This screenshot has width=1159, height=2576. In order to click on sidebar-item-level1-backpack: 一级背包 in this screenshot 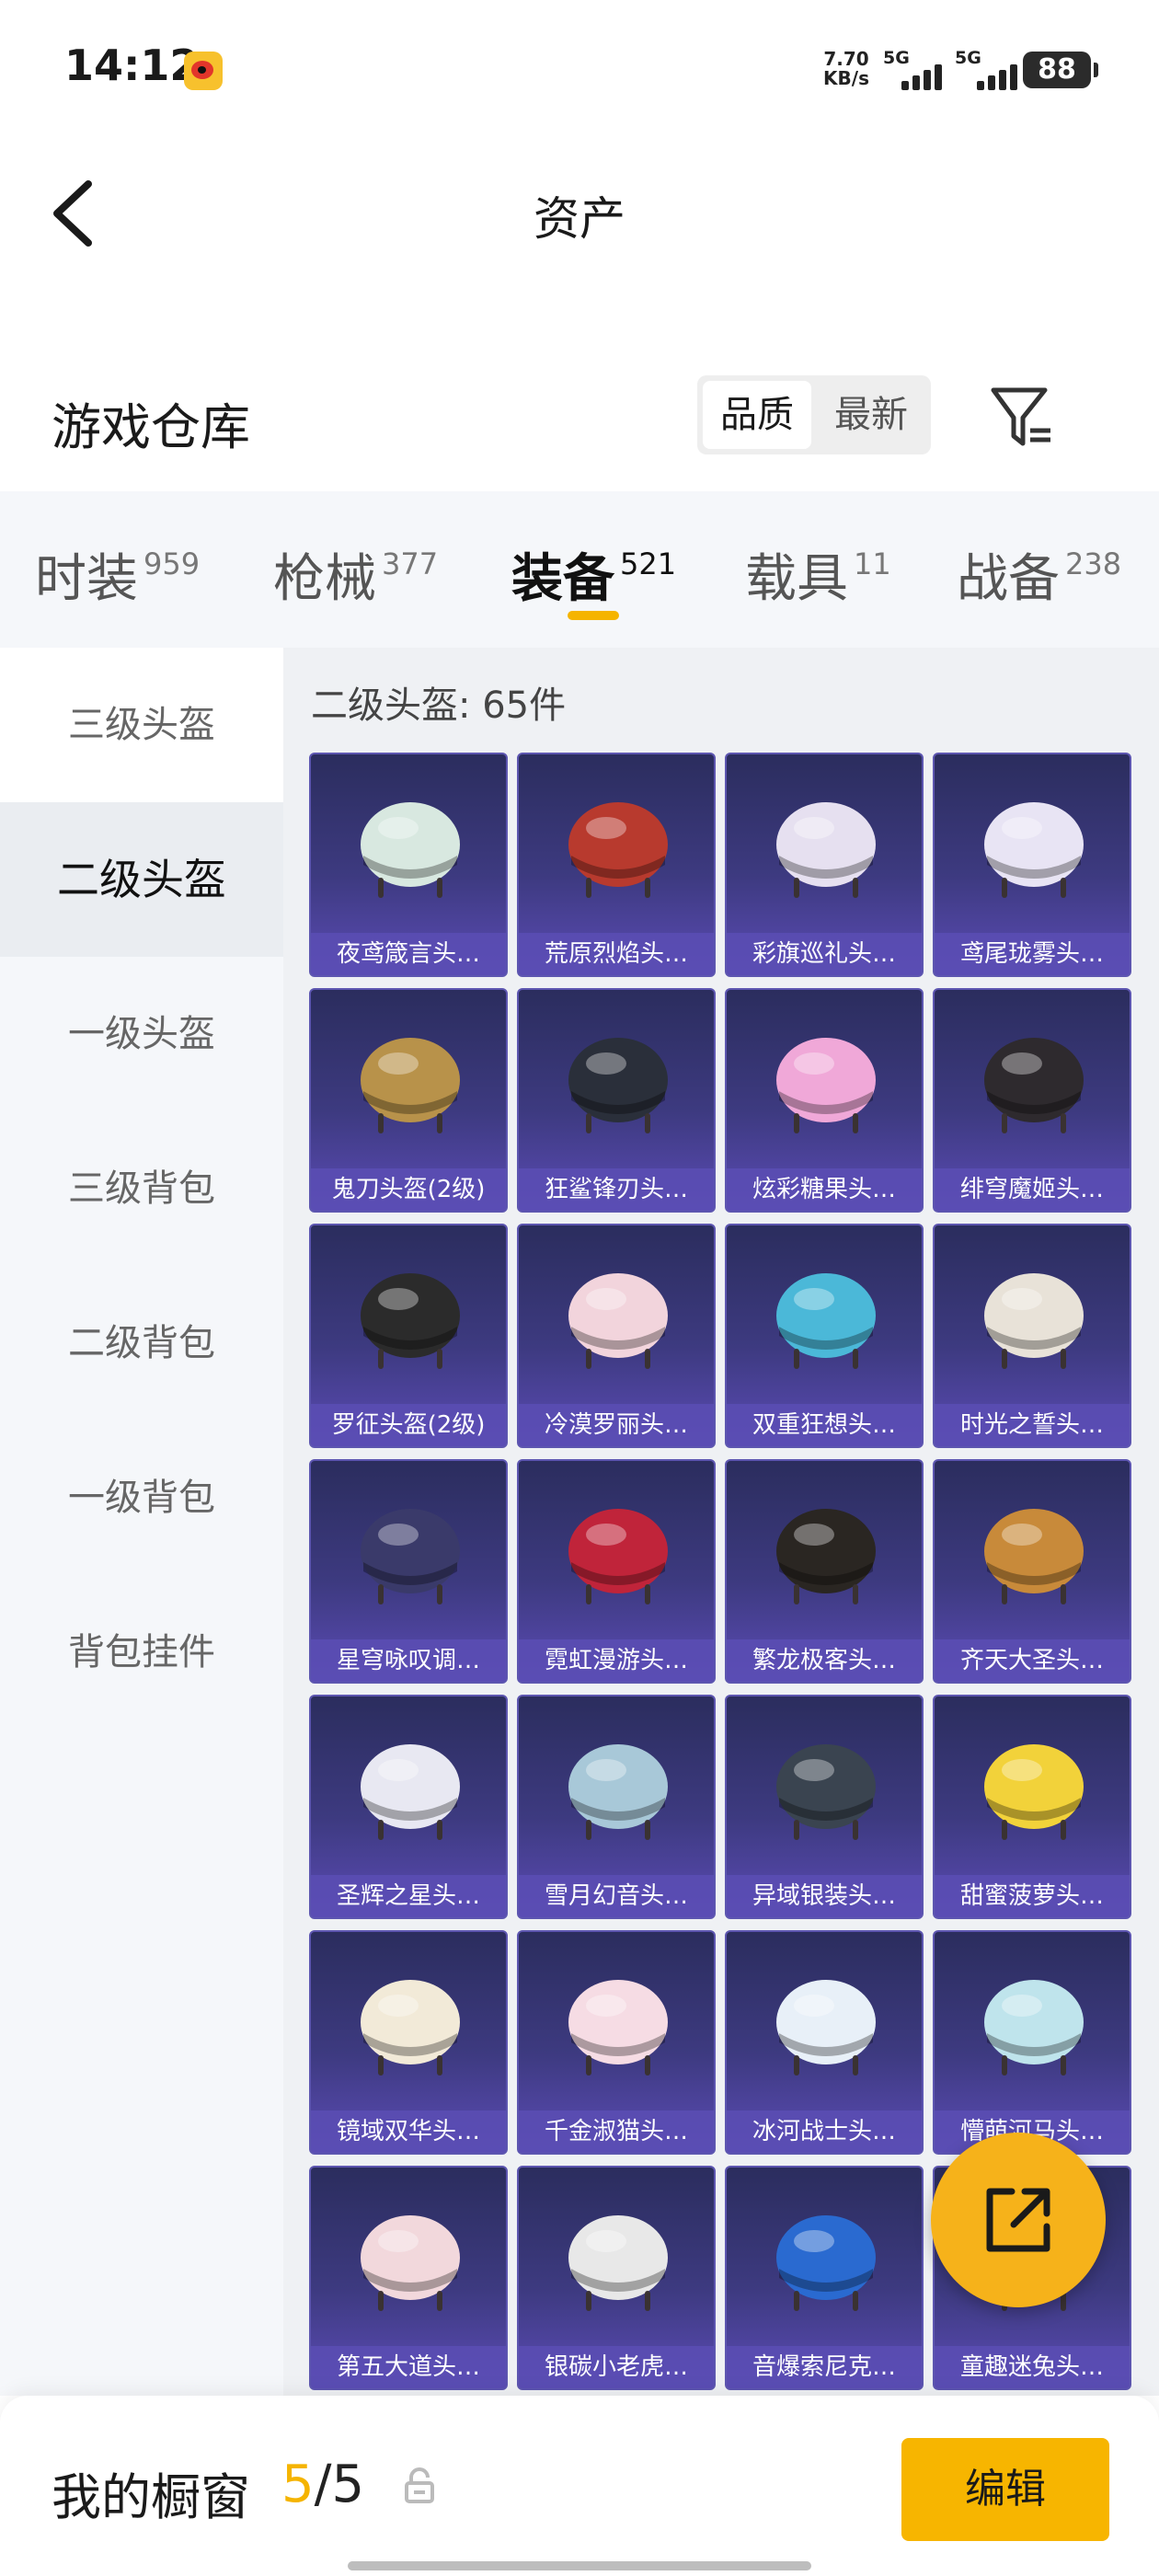, I will do `click(141, 1497)`.